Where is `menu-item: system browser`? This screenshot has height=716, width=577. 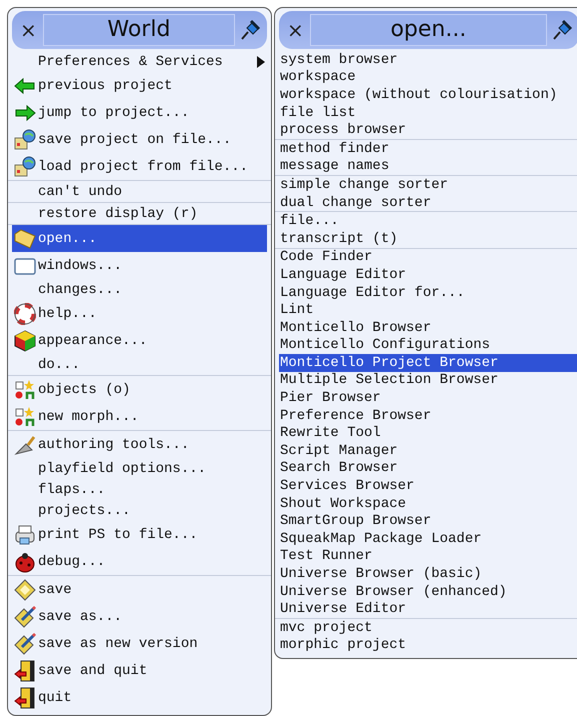 menu-item: system browser is located at coordinates (428, 60).